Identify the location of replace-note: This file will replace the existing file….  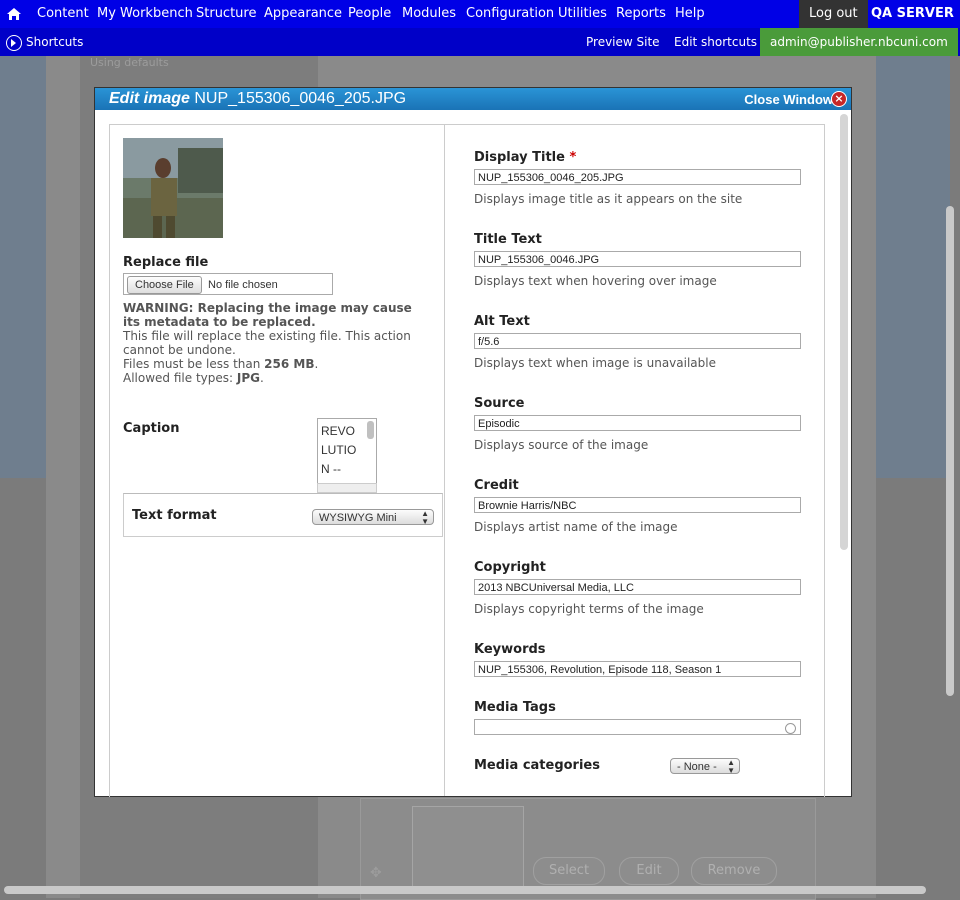
(267, 343).